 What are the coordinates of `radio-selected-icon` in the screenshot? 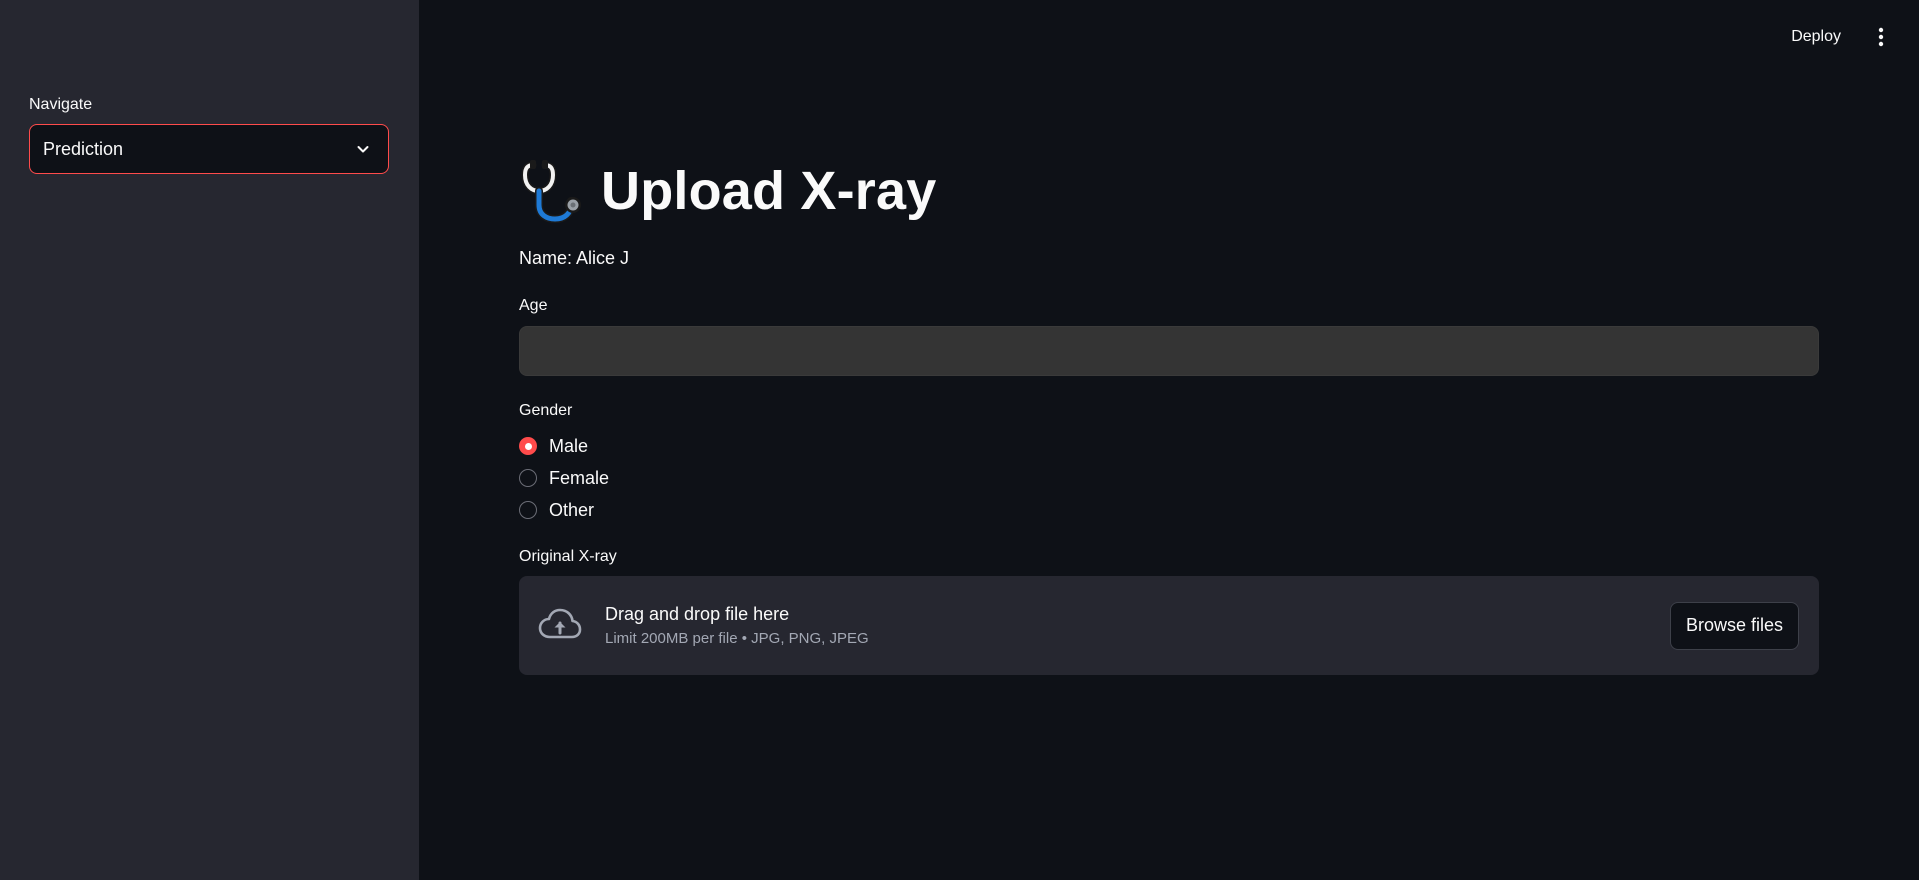 It's located at (528, 446).